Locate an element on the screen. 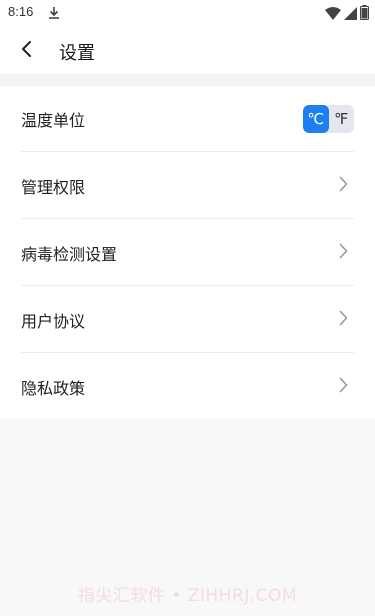 The height and width of the screenshot is (616, 375). wifi-icon is located at coordinates (333, 14).